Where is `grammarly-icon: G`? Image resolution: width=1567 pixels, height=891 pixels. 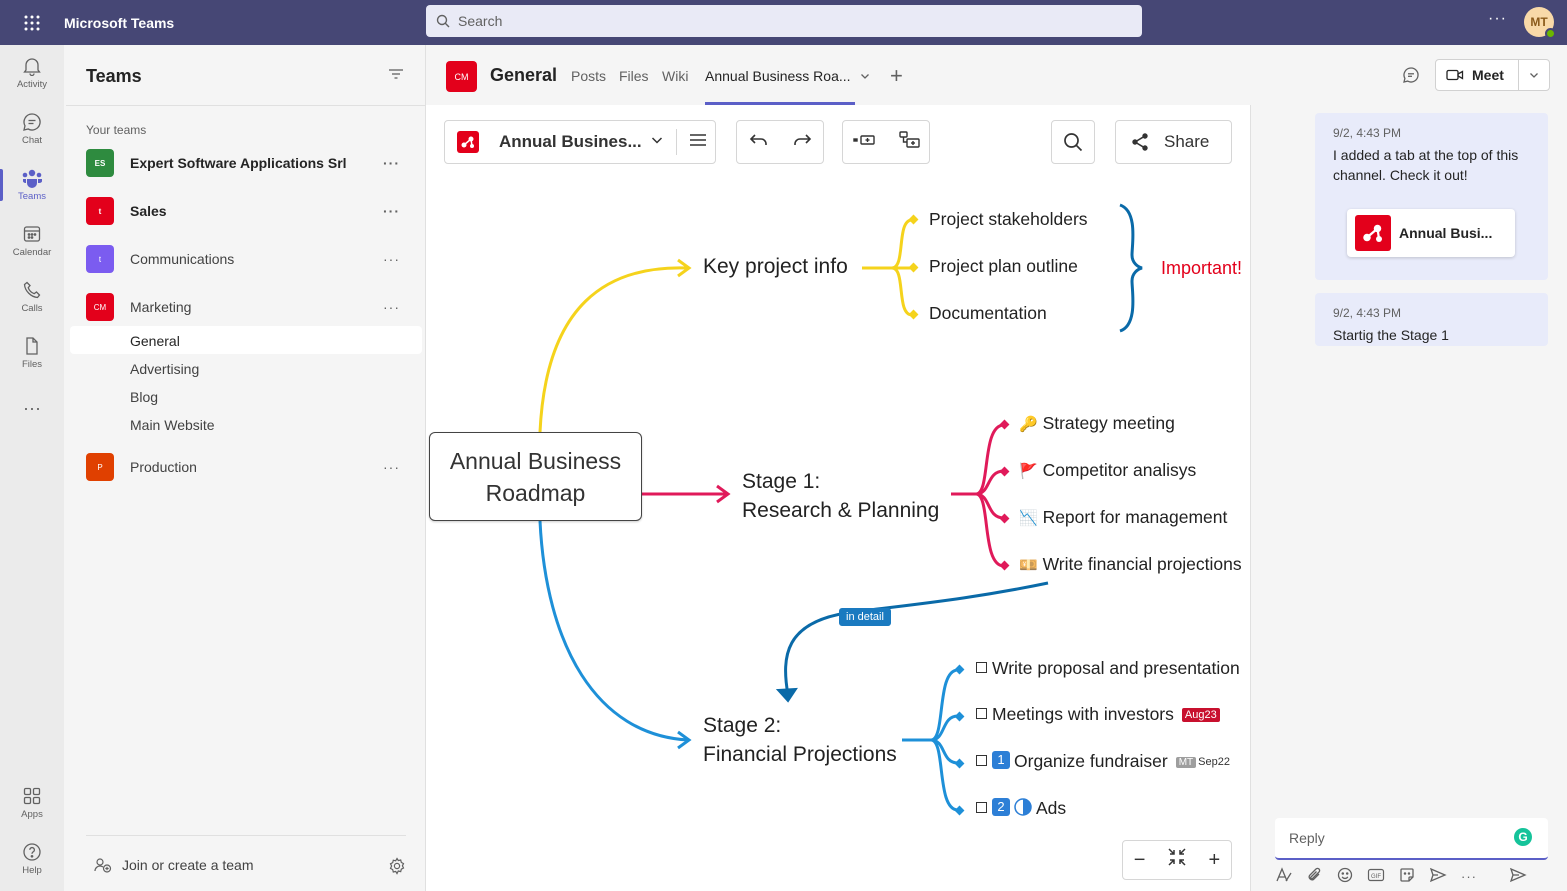 grammarly-icon: G is located at coordinates (1523, 837).